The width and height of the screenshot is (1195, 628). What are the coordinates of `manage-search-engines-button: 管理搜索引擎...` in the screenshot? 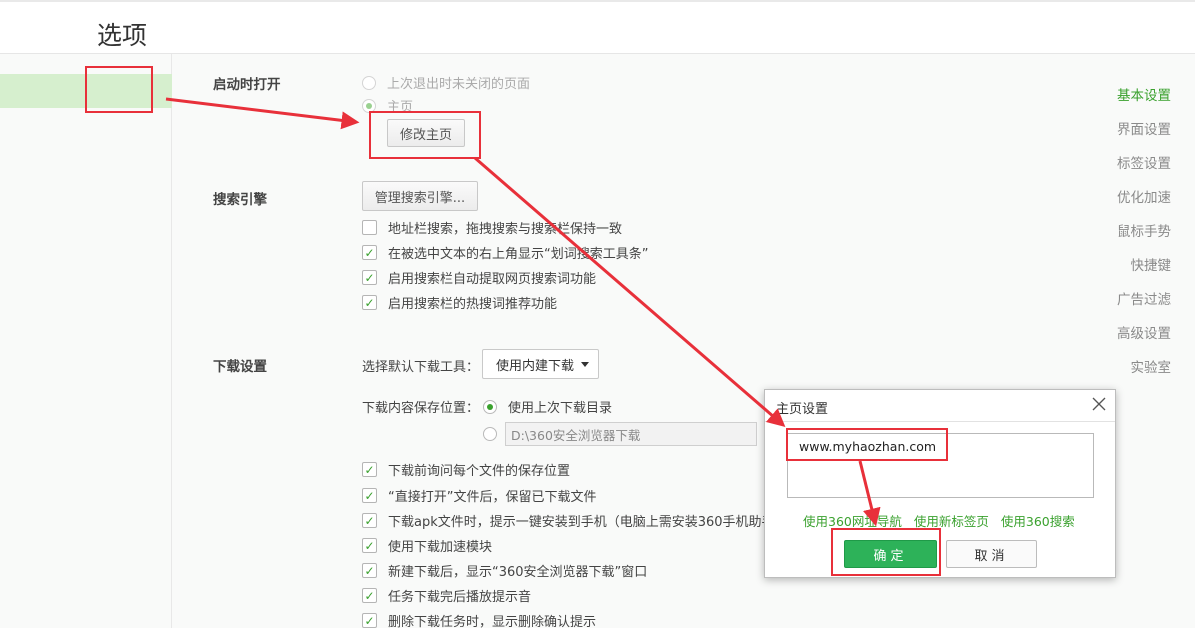 It's located at (420, 196).